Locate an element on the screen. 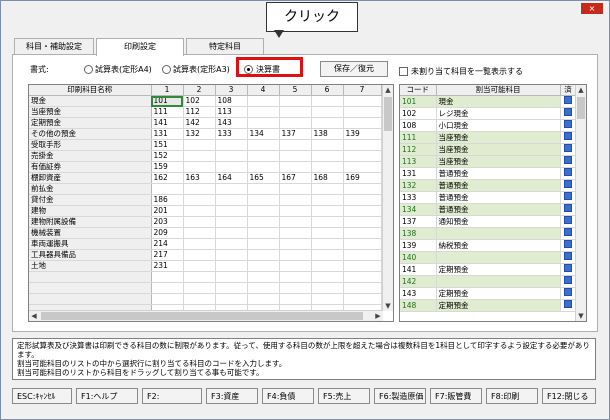 Image resolution: width=610 pixels, height=420 pixels. code-cell: 163 is located at coordinates (199, 178).